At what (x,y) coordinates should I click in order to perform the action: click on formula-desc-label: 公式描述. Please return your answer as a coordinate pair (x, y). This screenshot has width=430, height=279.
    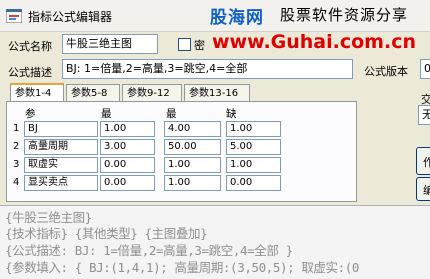
    Looking at the image, I should click on (30, 72).